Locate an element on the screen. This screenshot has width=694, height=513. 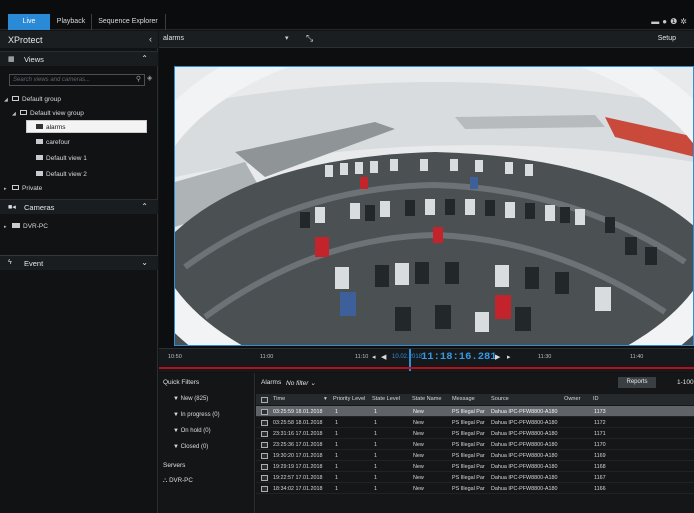
column-header-state-level: State Level is located at coordinates (386, 399).